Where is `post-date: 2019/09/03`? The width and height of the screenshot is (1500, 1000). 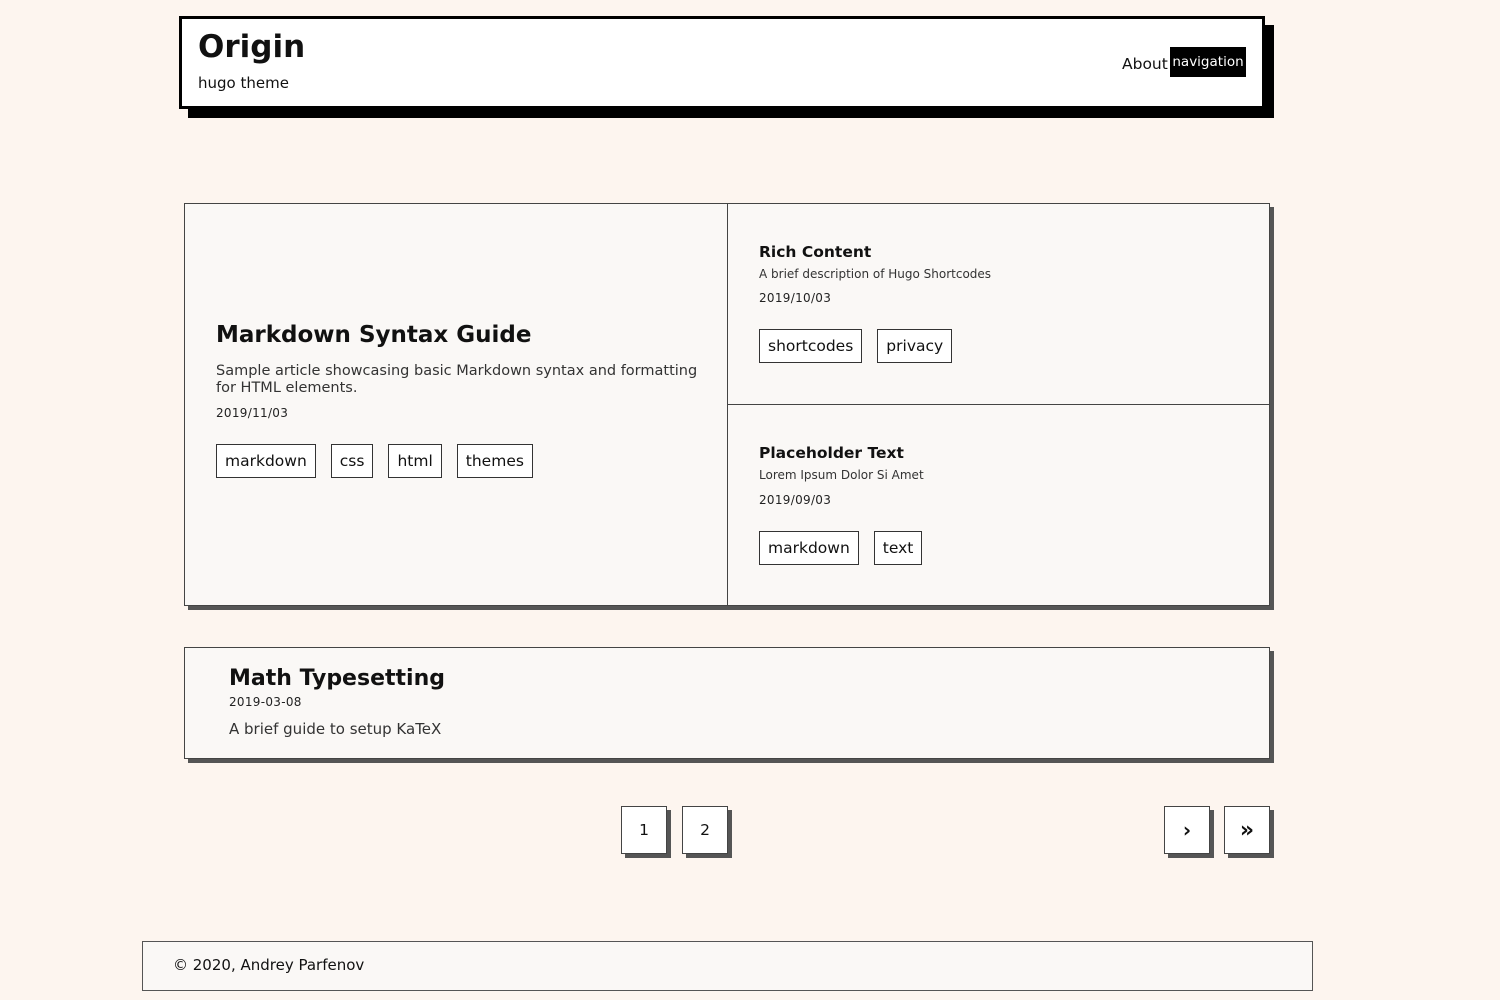 post-date: 2019/09/03 is located at coordinates (795, 500).